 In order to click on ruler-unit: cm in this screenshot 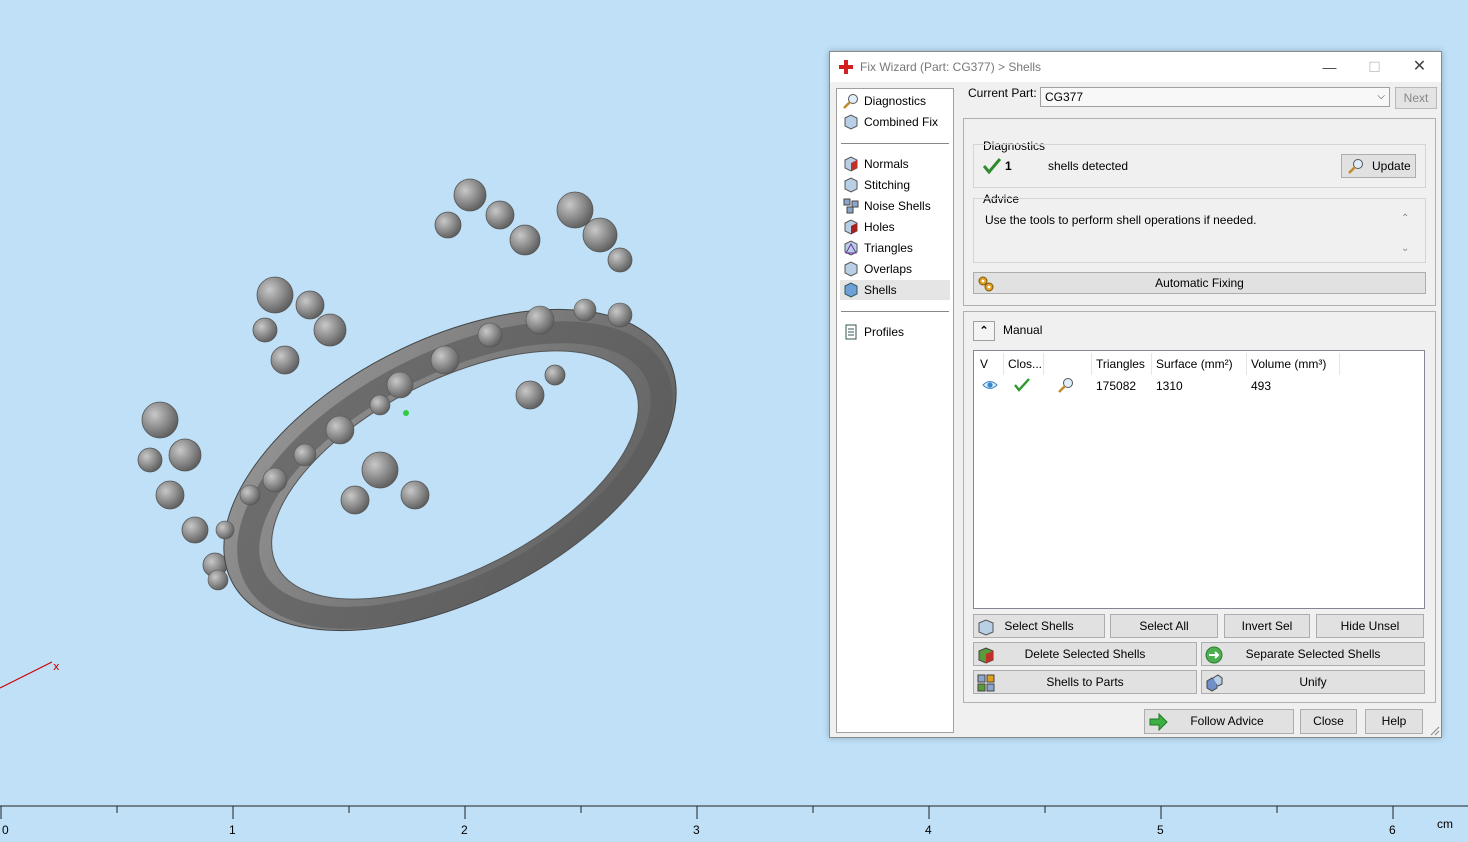, I will do `click(1445, 824)`.